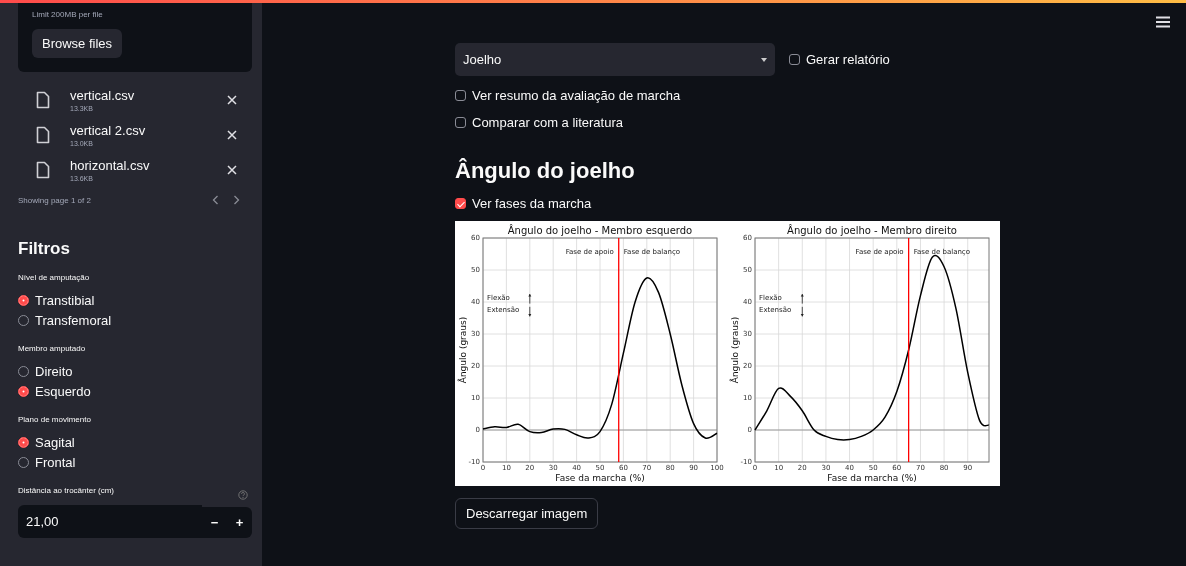  What do you see at coordinates (539, 122) in the screenshot?
I see `checkbox-option: Comparar com a literatura` at bounding box center [539, 122].